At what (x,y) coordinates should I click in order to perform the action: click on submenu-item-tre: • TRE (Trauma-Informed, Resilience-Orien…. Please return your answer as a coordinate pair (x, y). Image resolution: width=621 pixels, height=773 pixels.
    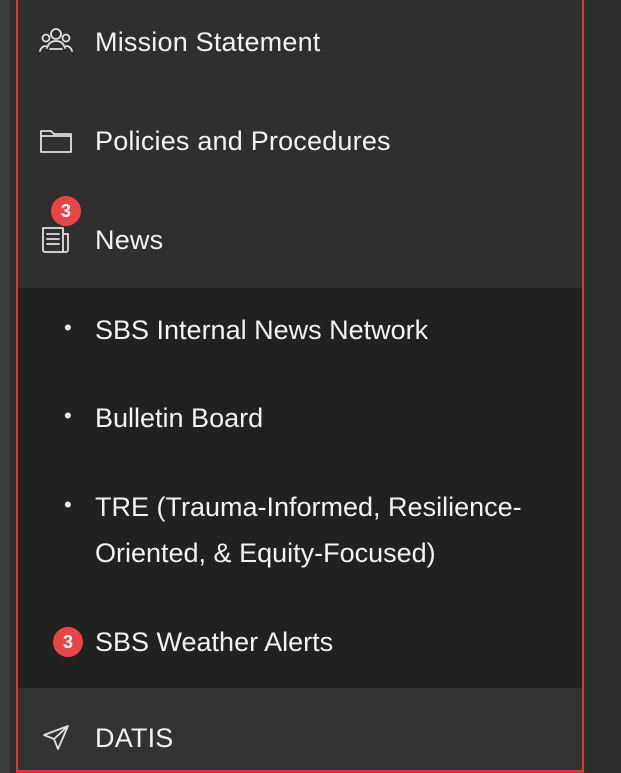
    Looking at the image, I should click on (300, 530).